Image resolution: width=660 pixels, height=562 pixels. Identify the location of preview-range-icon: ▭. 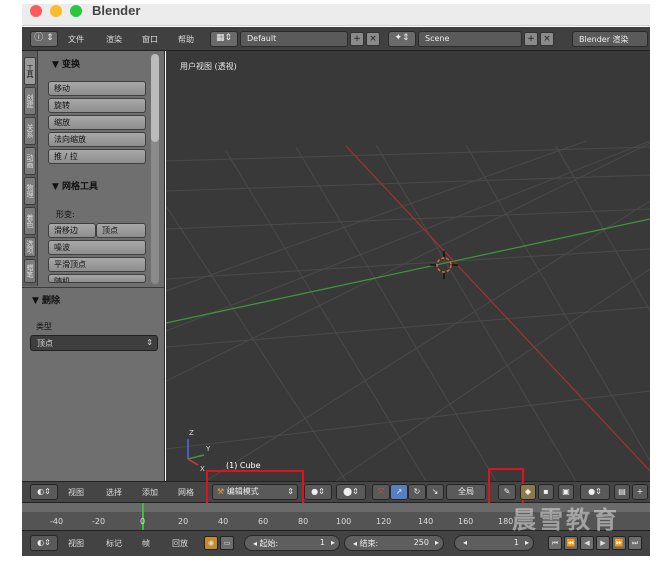
(227, 543).